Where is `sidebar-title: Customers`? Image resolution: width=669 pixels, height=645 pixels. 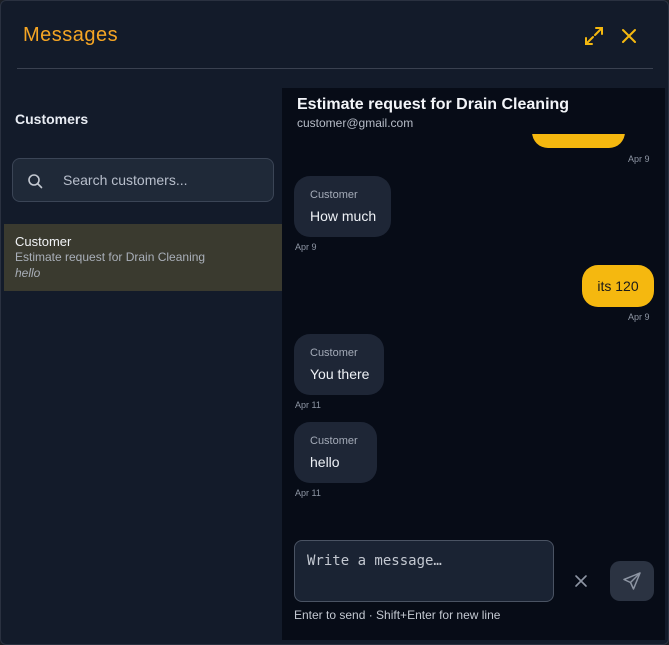 sidebar-title: Customers is located at coordinates (52, 119).